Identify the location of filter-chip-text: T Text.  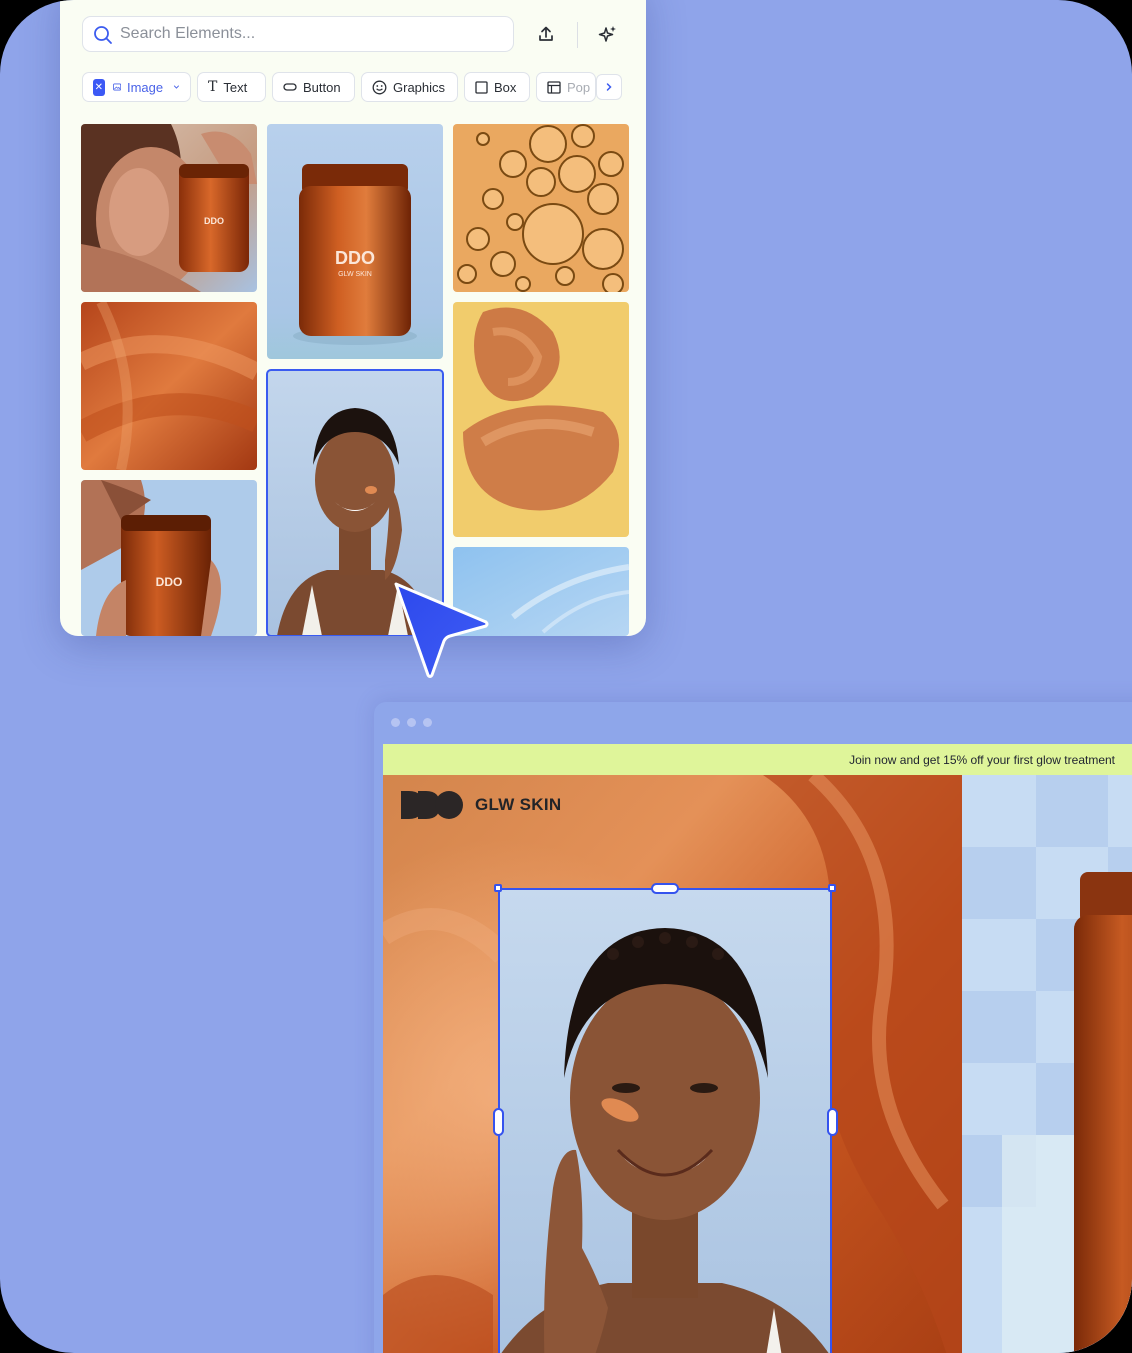
(231, 87).